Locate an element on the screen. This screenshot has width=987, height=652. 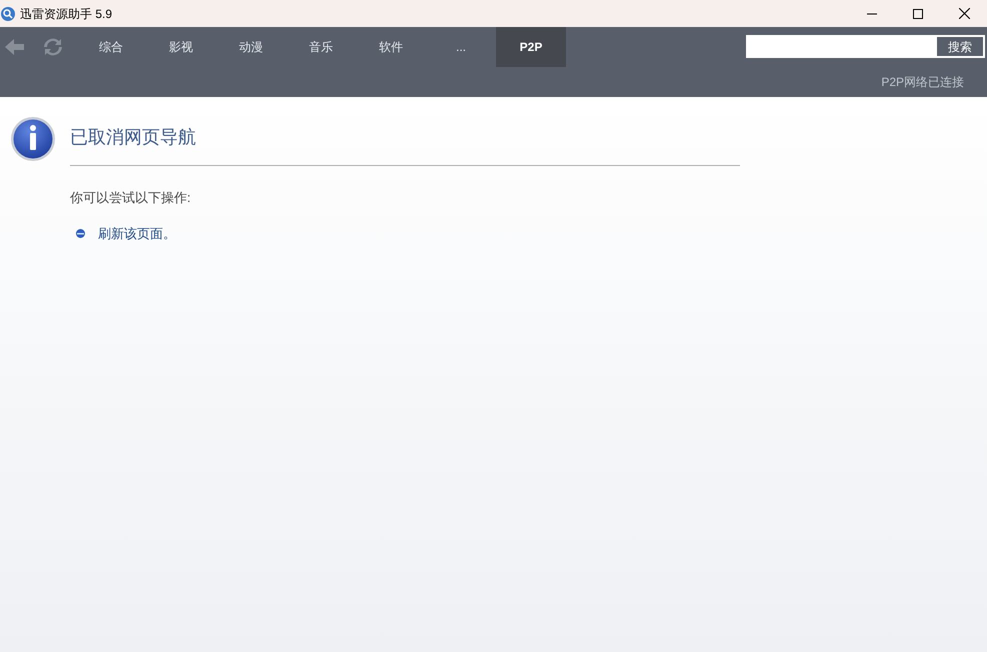
maximize-icon is located at coordinates (918, 13).